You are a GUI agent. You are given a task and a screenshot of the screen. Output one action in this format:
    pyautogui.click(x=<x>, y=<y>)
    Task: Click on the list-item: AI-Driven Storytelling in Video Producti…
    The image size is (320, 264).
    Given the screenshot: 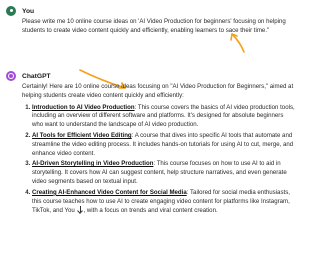 What is the action you would take?
    pyautogui.click(x=164, y=173)
    